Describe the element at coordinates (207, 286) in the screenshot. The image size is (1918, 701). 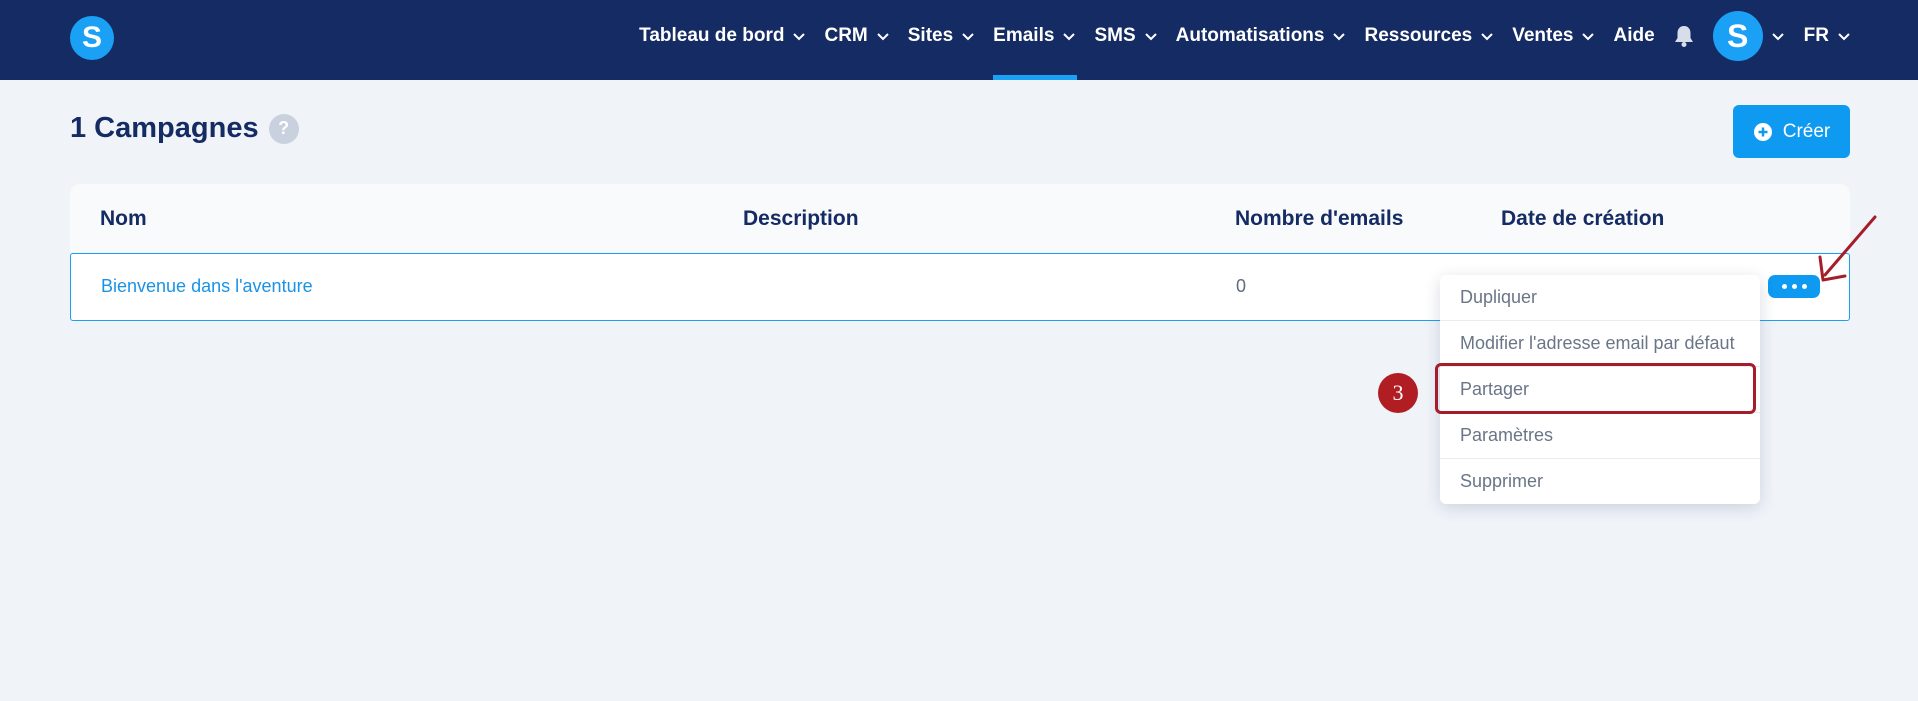
I see `campaign-name-link: Bienvenue dans l'aventure` at that location.